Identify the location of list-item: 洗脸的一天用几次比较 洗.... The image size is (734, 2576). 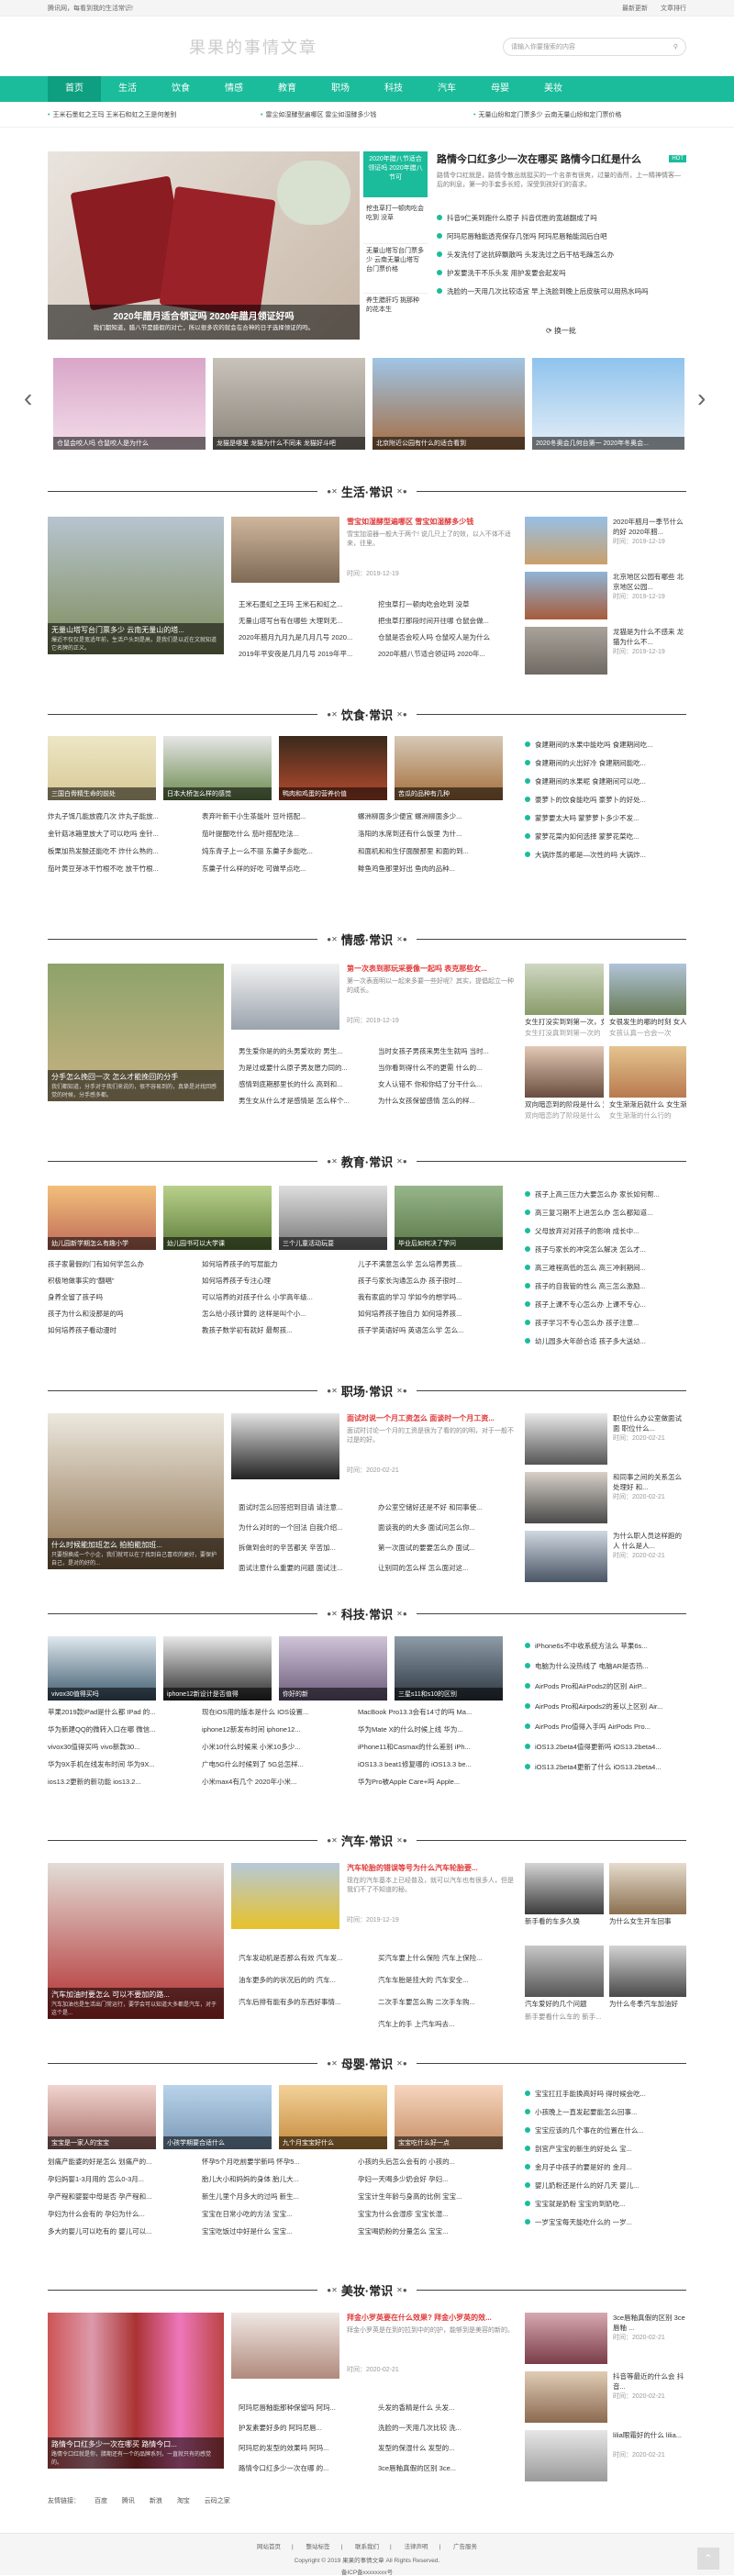
(447, 2428).